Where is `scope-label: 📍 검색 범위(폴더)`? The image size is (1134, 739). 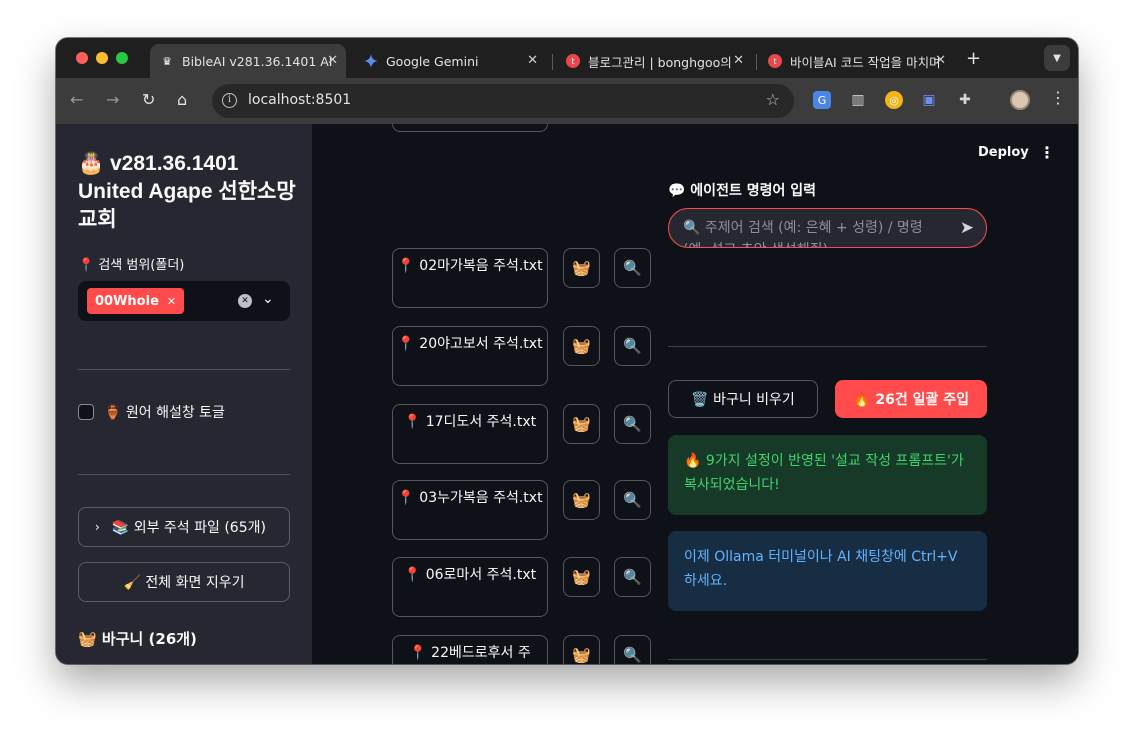
scope-label: 📍 검색 범위(폴더) is located at coordinates (131, 265).